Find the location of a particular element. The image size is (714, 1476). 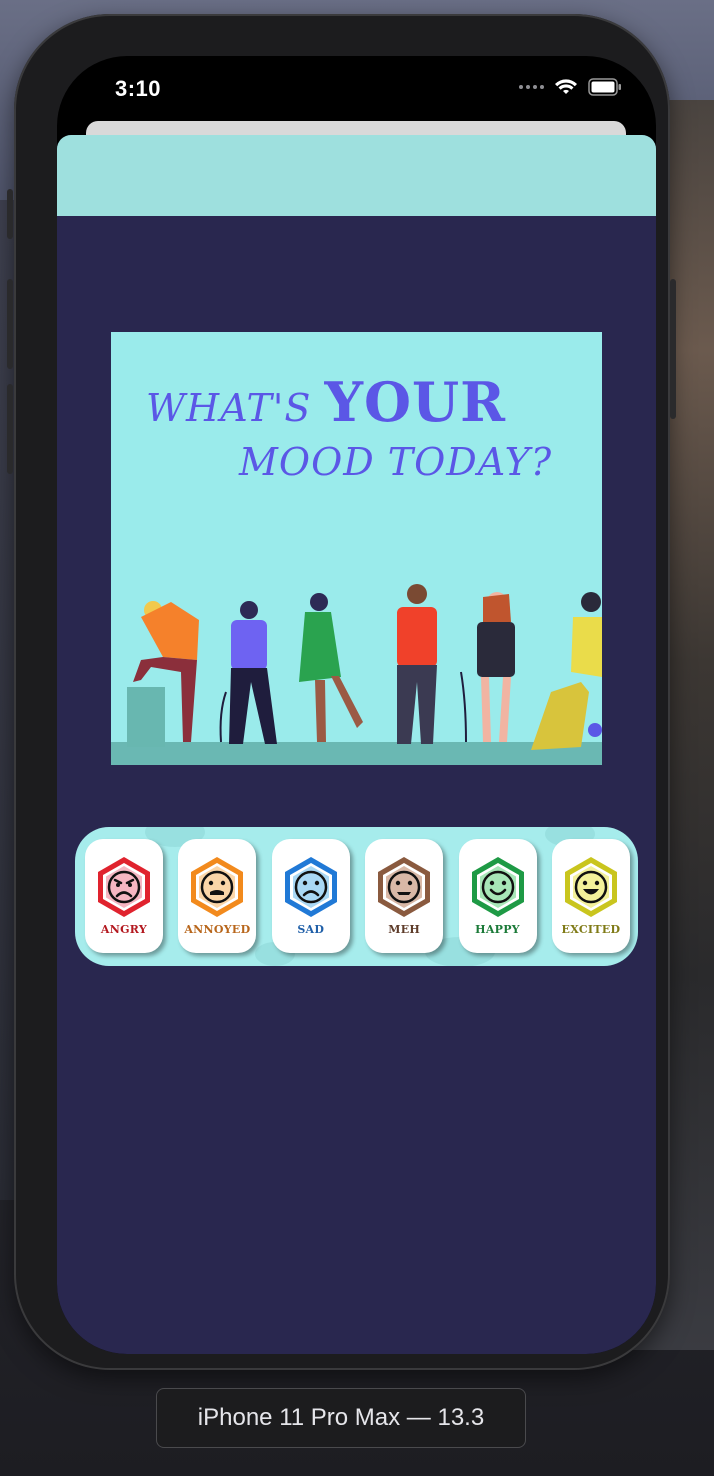

mood-button-meh: MEH is located at coordinates (404, 896).